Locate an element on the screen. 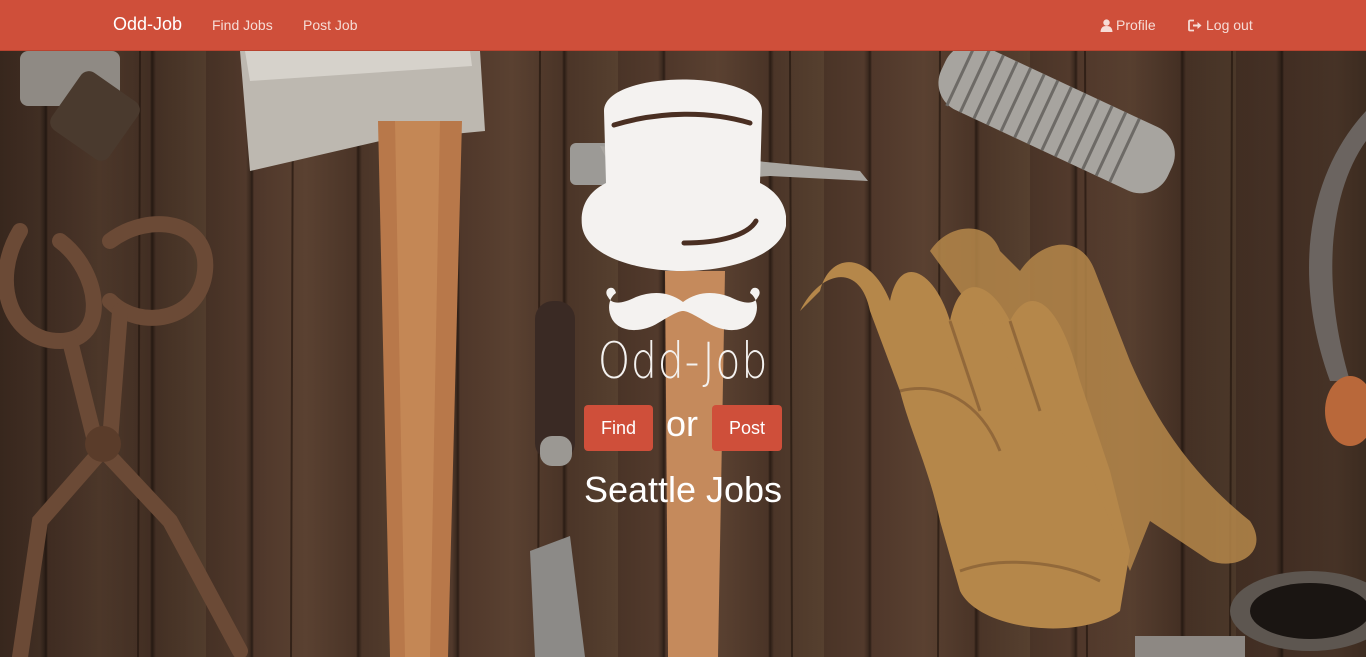 Image resolution: width=1366 pixels, height=657 pixels. user-icon is located at coordinates (1106, 27).